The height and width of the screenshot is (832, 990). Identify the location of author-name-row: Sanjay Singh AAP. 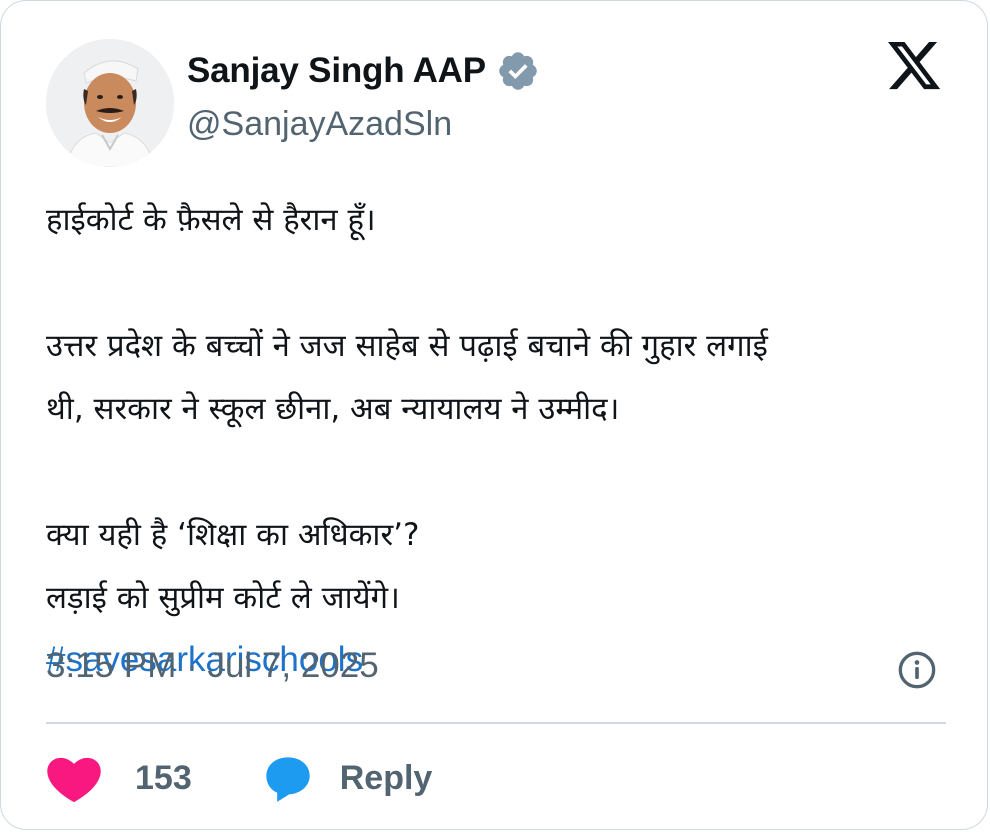
(363, 71).